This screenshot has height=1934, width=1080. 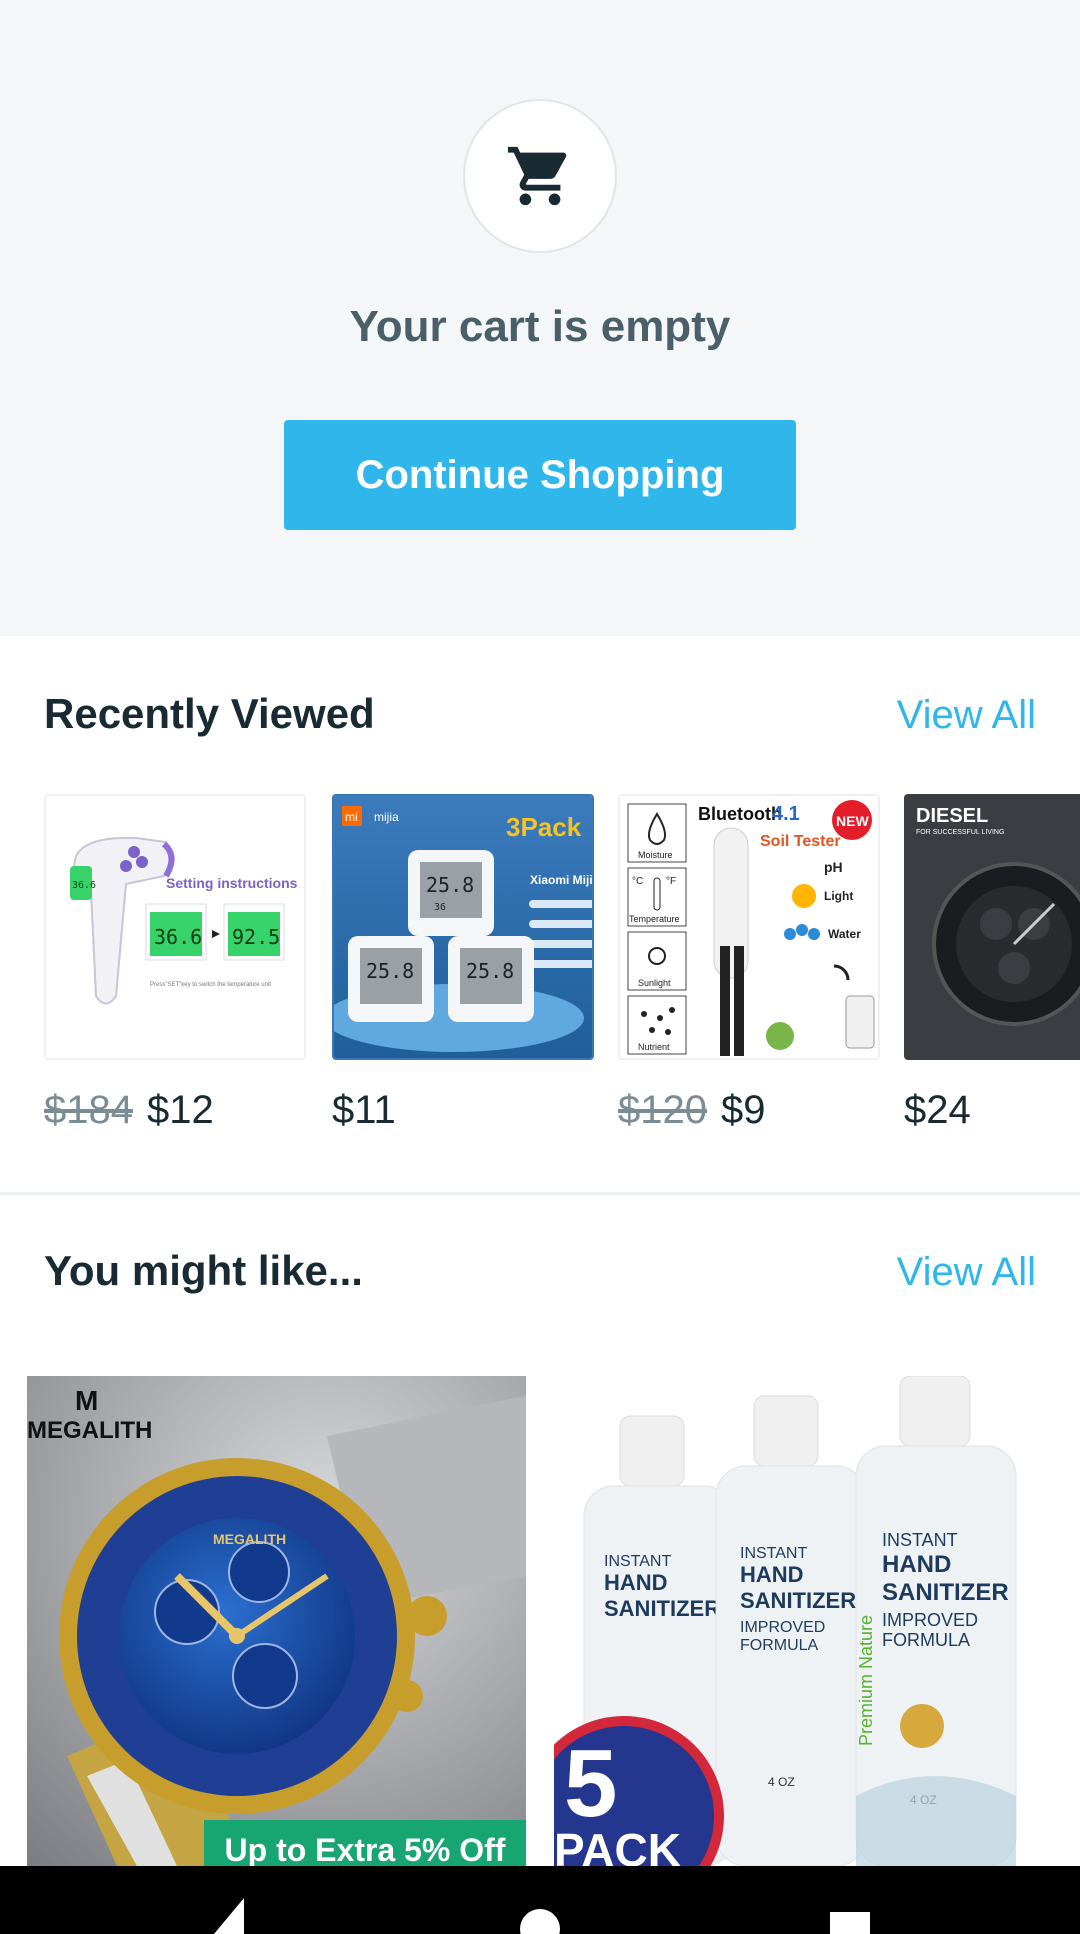 I want to click on recently-viewed-view-all-link: View All, so click(x=966, y=715).